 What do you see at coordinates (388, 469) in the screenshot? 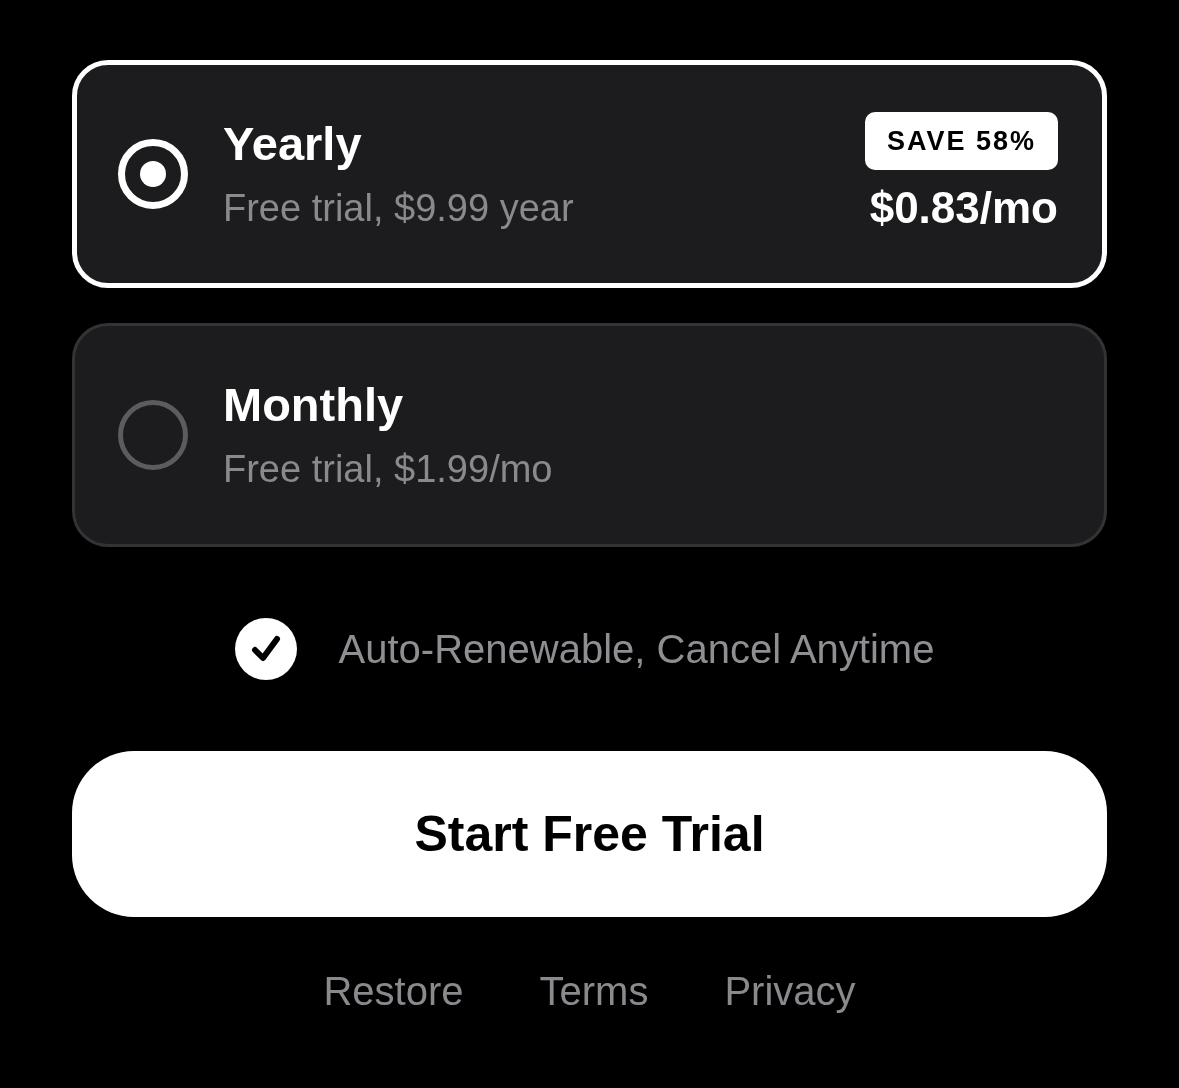
I see `plan-detail: Free trial, $1.99/mo` at bounding box center [388, 469].